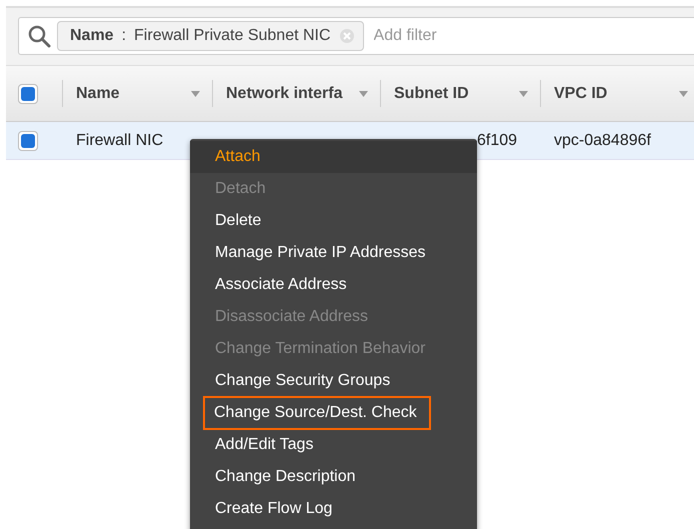 The image size is (694, 529). What do you see at coordinates (333, 221) in the screenshot?
I see `menu-item: Delete` at bounding box center [333, 221].